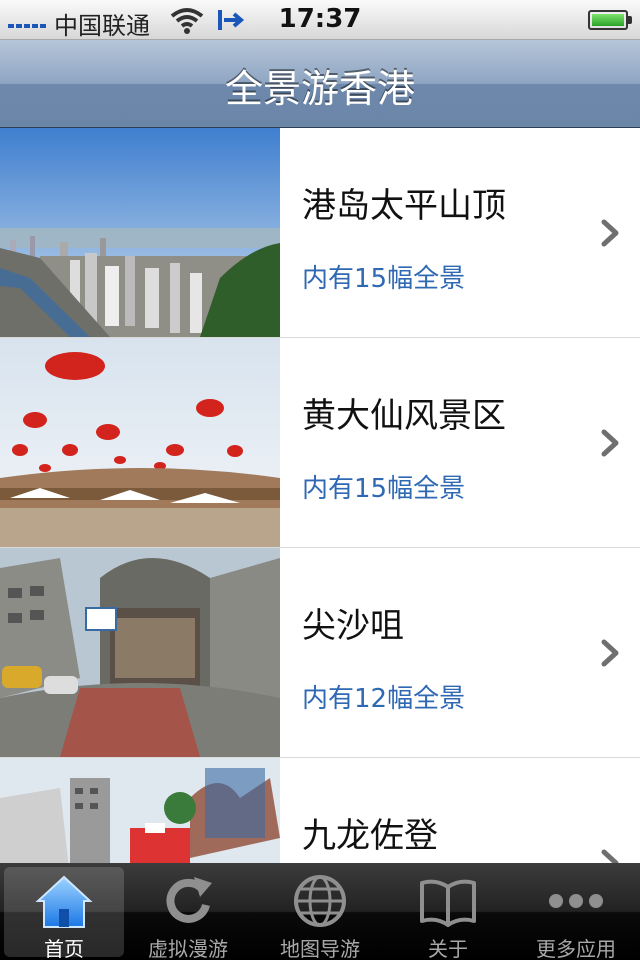 The image size is (640, 962). Describe the element at coordinates (576, 901) in the screenshot. I see `more-icon` at that location.